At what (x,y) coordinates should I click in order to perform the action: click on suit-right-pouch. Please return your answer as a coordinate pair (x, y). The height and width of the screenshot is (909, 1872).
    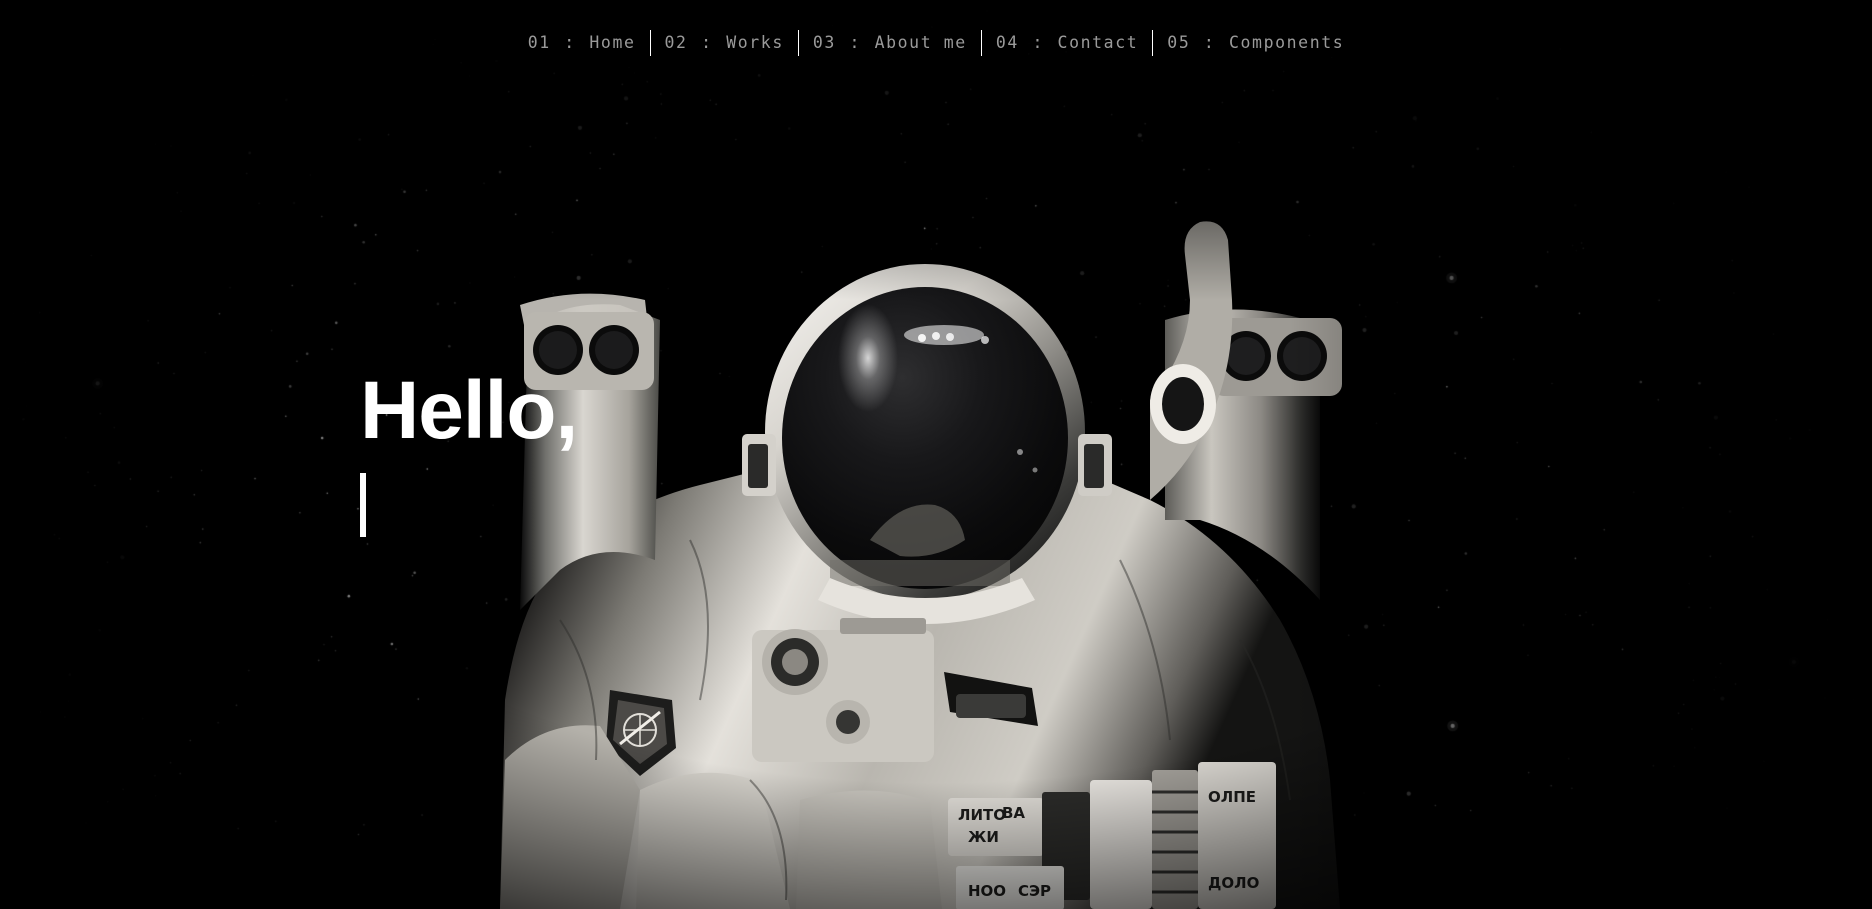
    Looking at the image, I should click on (1237, 835).